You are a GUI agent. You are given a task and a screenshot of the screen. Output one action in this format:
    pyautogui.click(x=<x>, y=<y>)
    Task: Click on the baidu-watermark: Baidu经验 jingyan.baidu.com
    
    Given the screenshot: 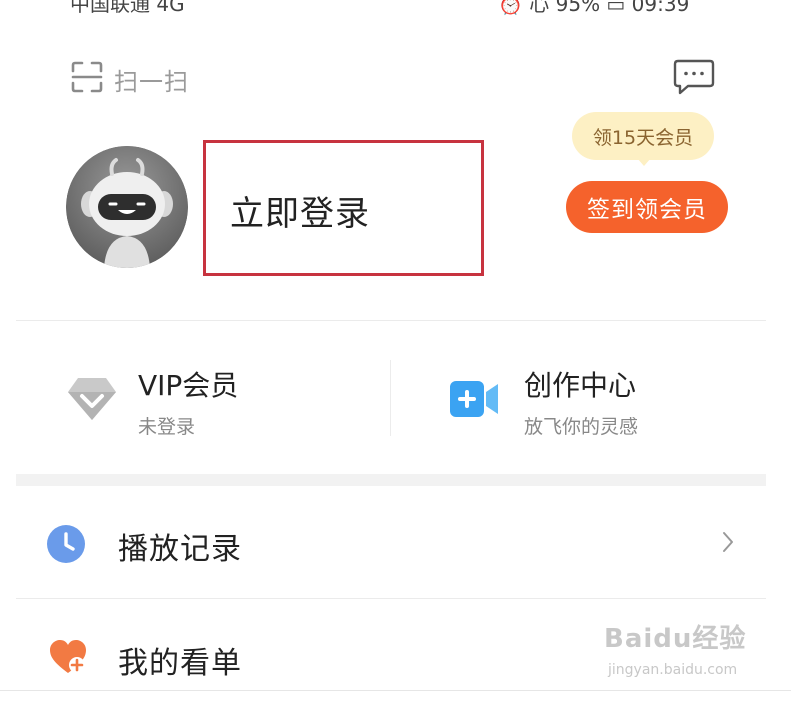 What is the action you would take?
    pyautogui.click(x=679, y=651)
    